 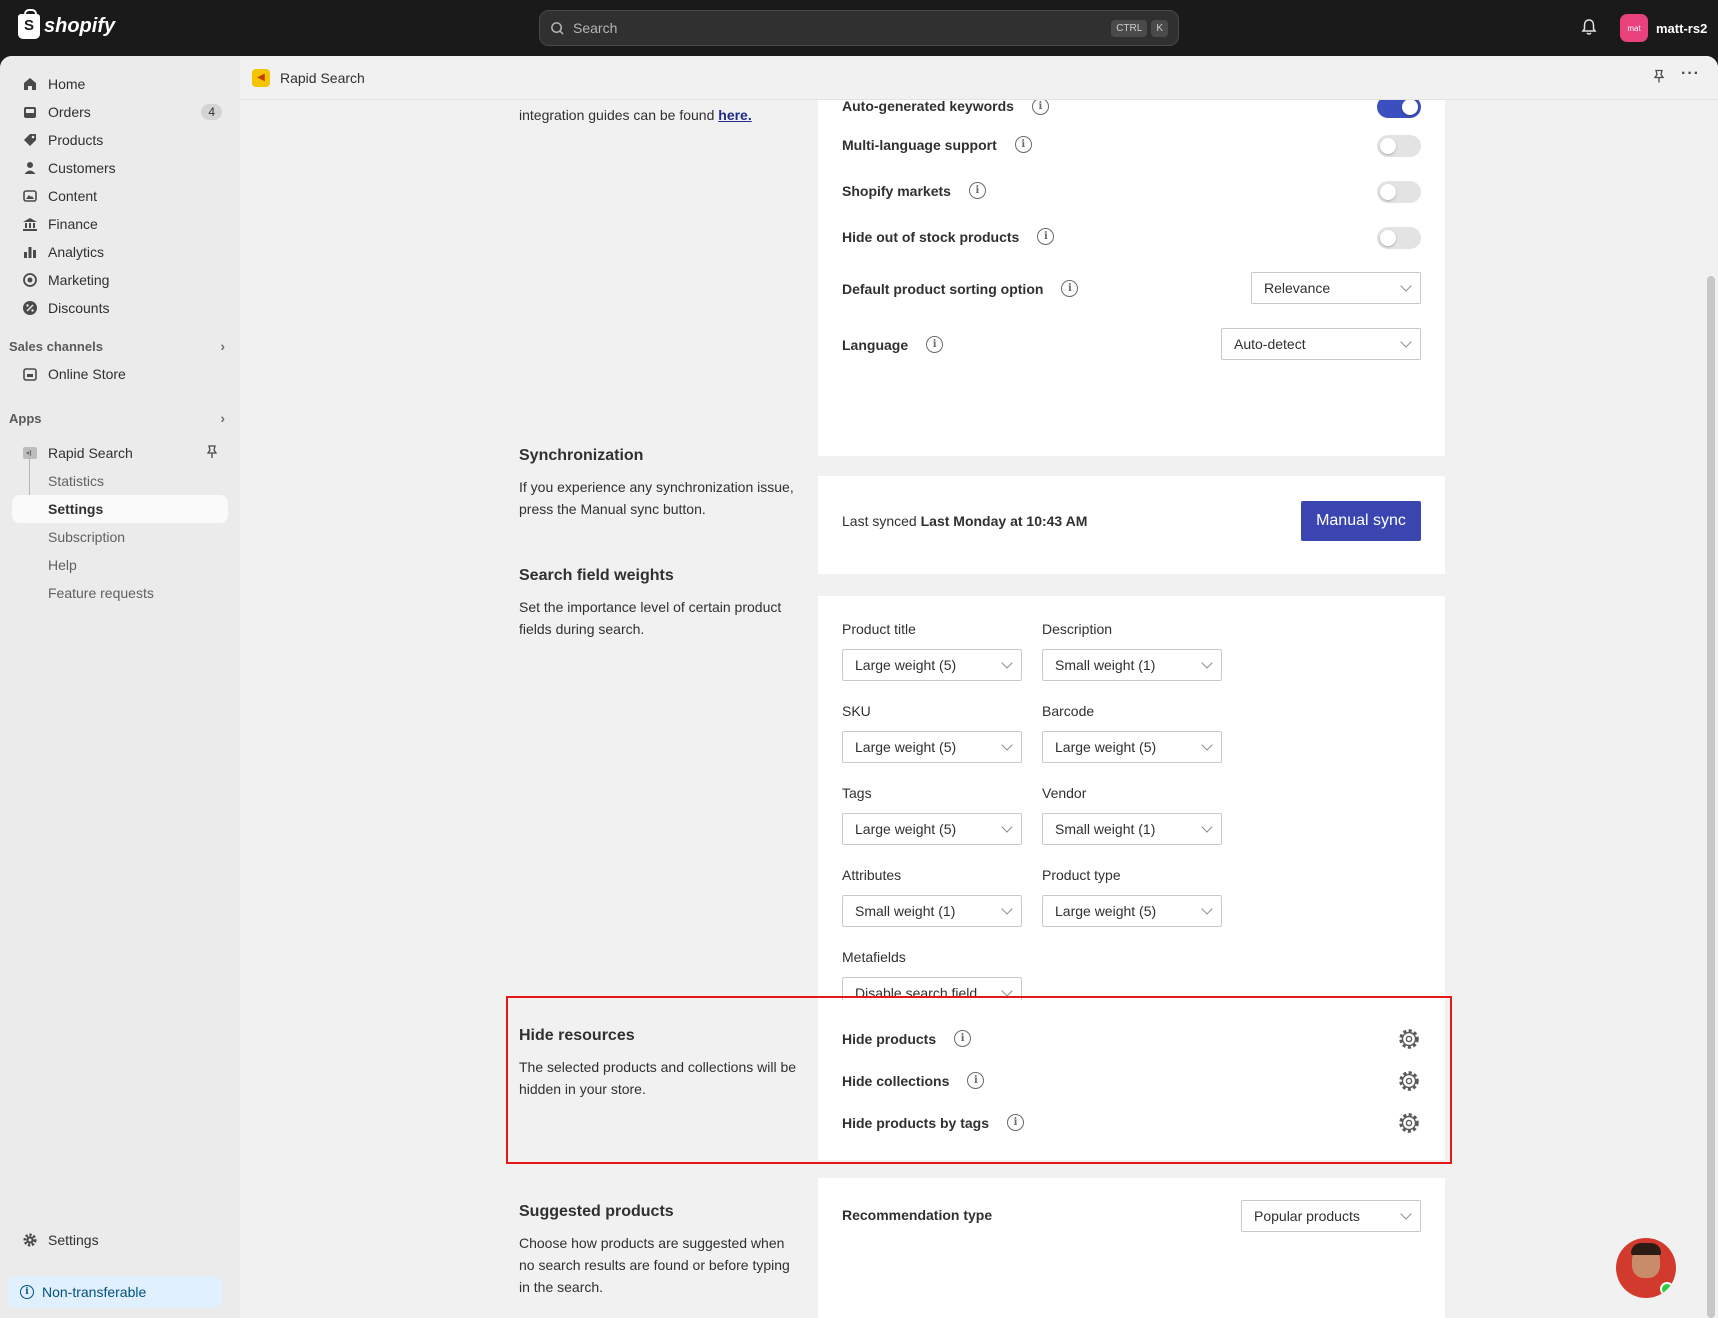 I want to click on orders-count-badge: 4, so click(x=211, y=112).